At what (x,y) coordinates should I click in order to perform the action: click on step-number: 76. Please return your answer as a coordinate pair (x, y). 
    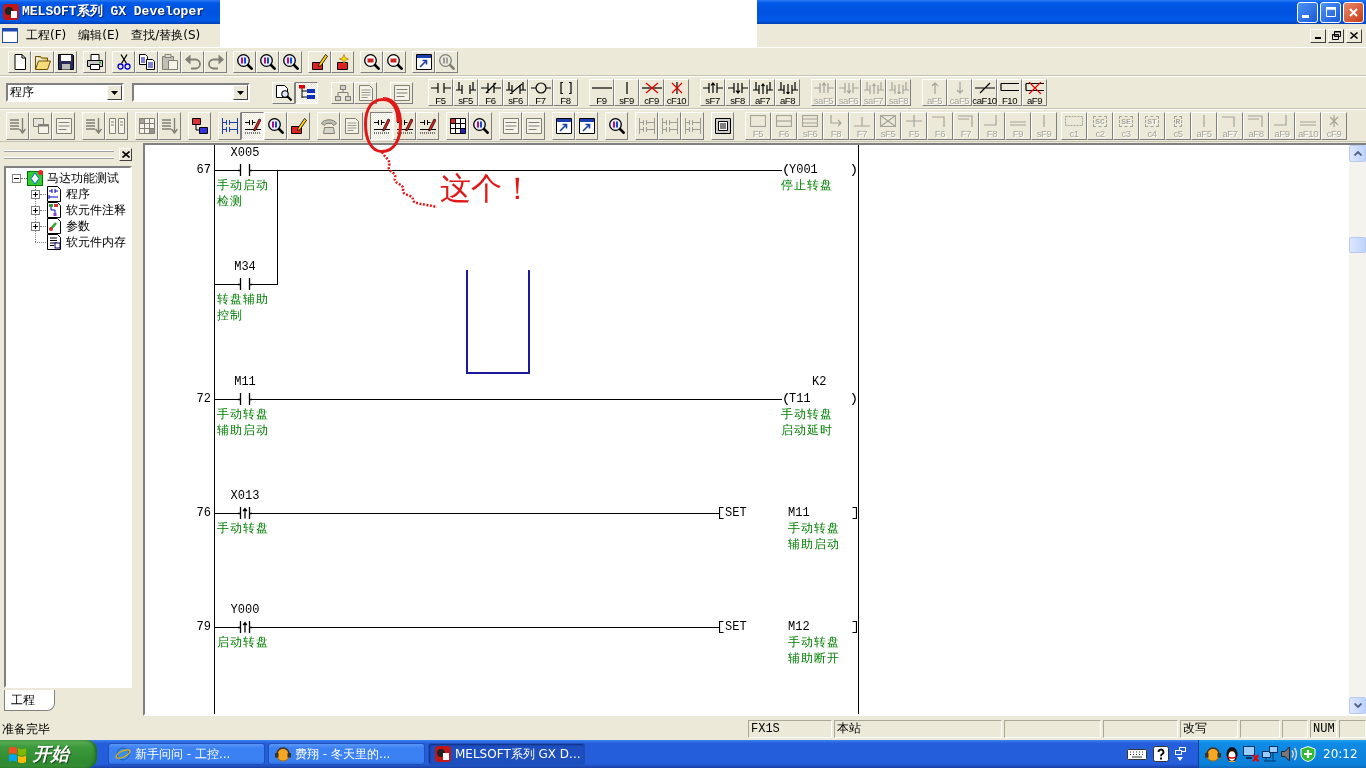
    Looking at the image, I should click on (203, 513).